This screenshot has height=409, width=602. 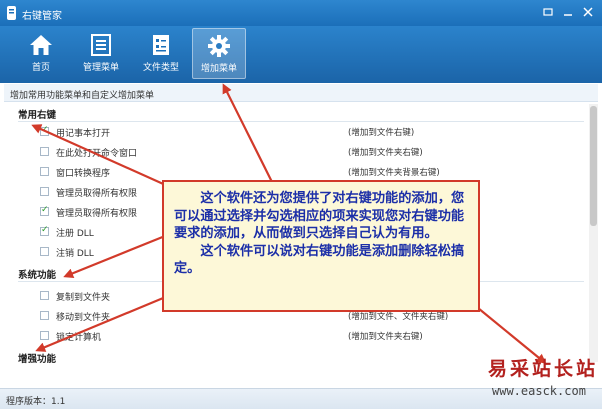 I want to click on section-title-enhanced: 增强功能, so click(x=37, y=359).